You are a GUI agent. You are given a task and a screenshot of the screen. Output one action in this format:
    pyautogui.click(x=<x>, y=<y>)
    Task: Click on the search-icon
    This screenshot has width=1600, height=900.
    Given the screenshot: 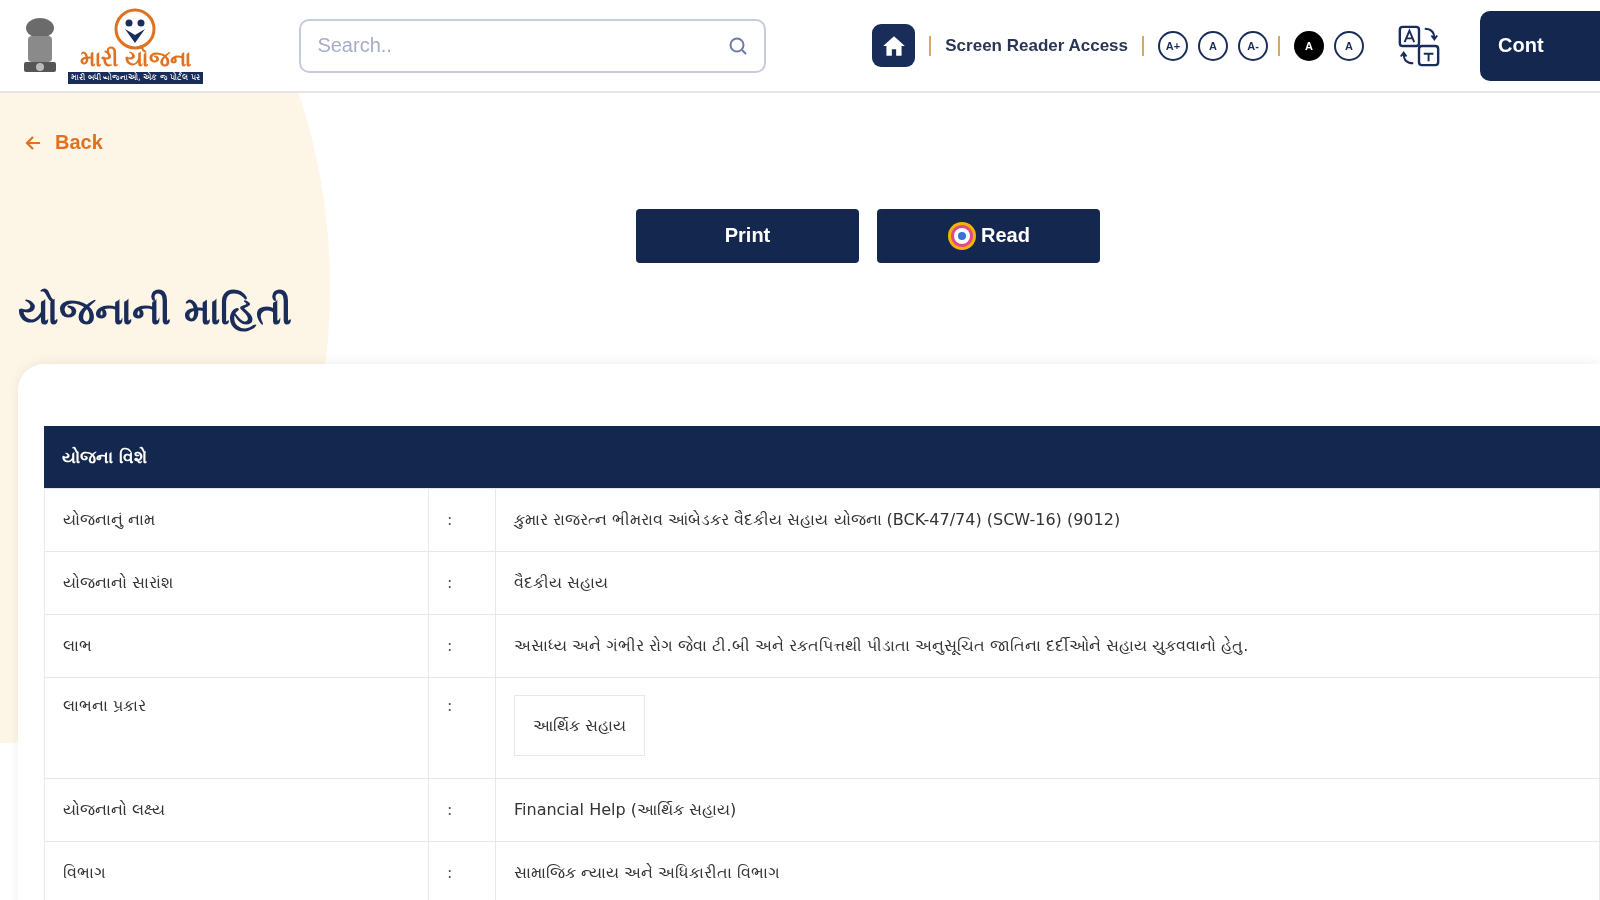 What is the action you would take?
    pyautogui.click(x=738, y=45)
    